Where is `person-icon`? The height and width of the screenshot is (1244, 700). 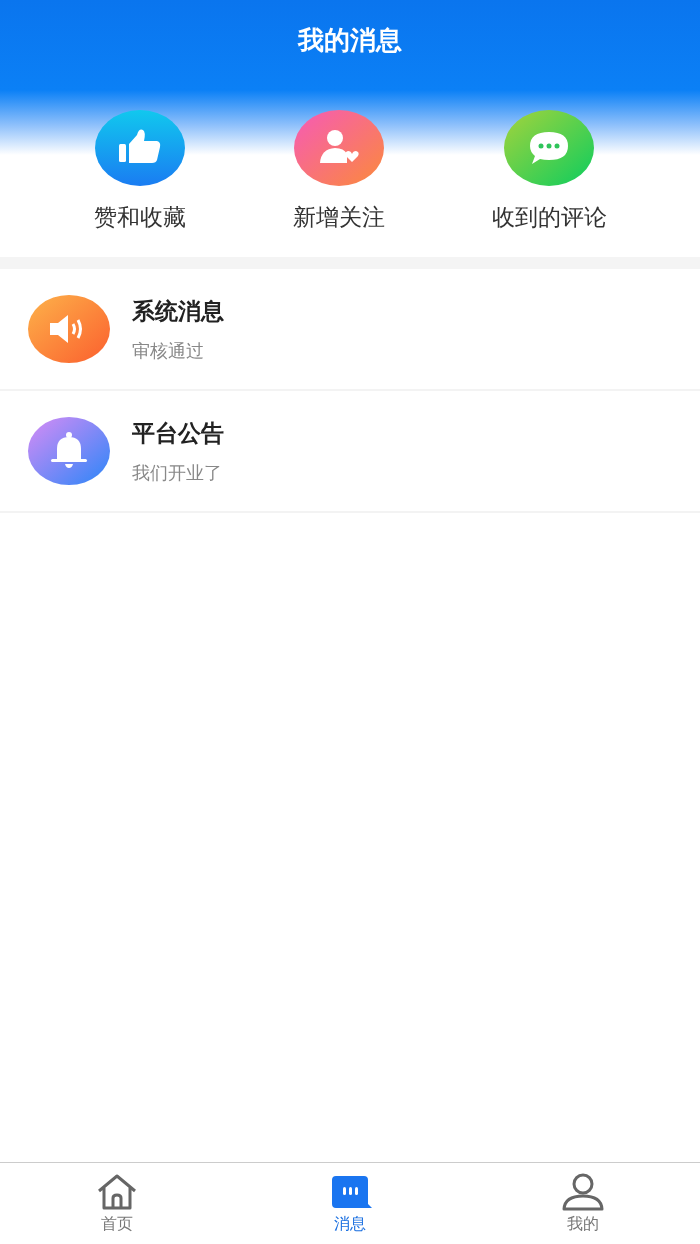 person-icon is located at coordinates (583, 1192).